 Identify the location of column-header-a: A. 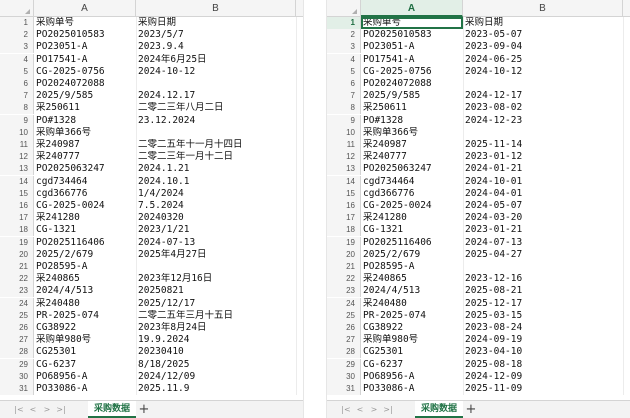
(85, 8).